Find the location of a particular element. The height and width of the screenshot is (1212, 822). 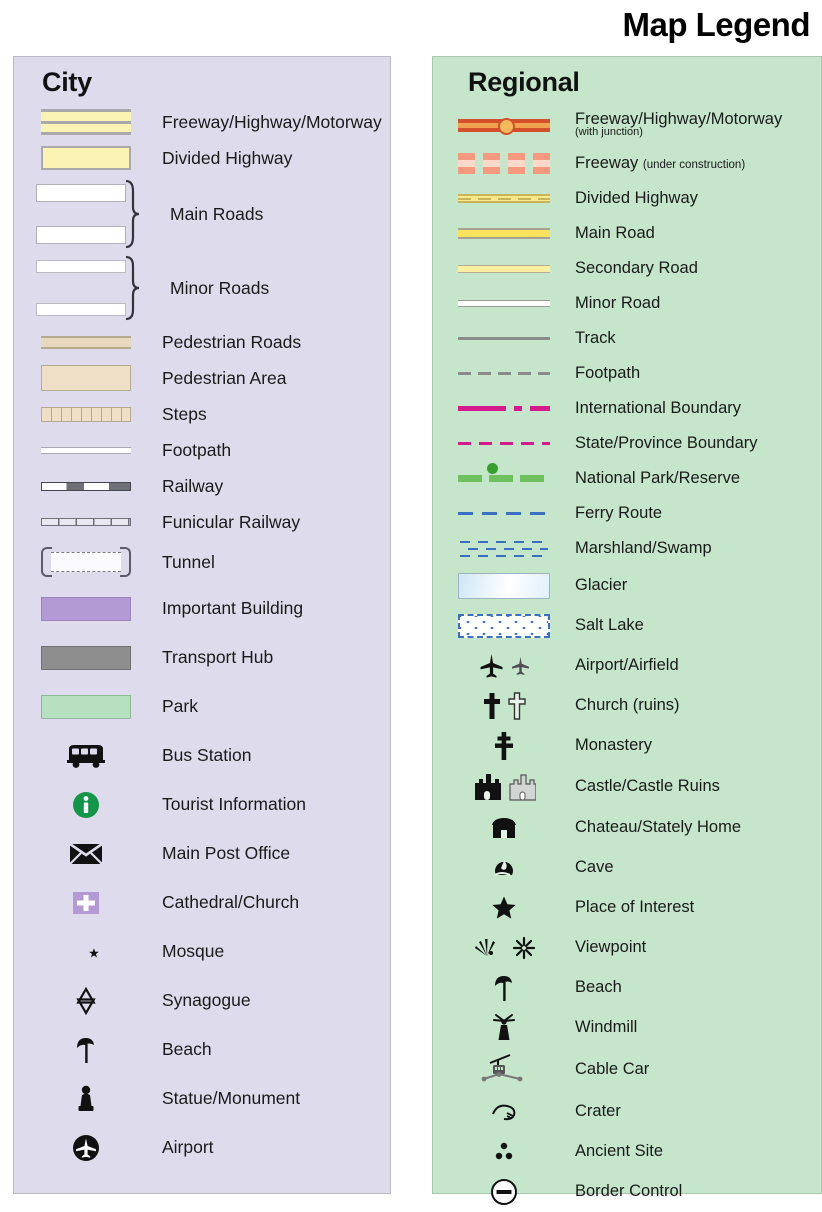

legend-label: Freeway/Highway/Motorway is located at coordinates (272, 121).